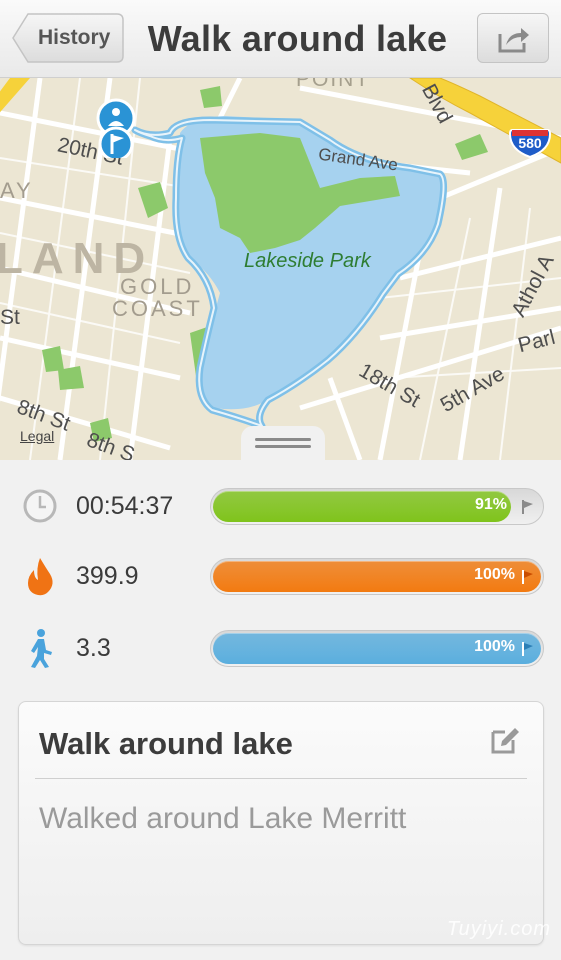 The width and height of the screenshot is (561, 960). What do you see at coordinates (37, 436) in the screenshot?
I see `legal-link: Legal` at bounding box center [37, 436].